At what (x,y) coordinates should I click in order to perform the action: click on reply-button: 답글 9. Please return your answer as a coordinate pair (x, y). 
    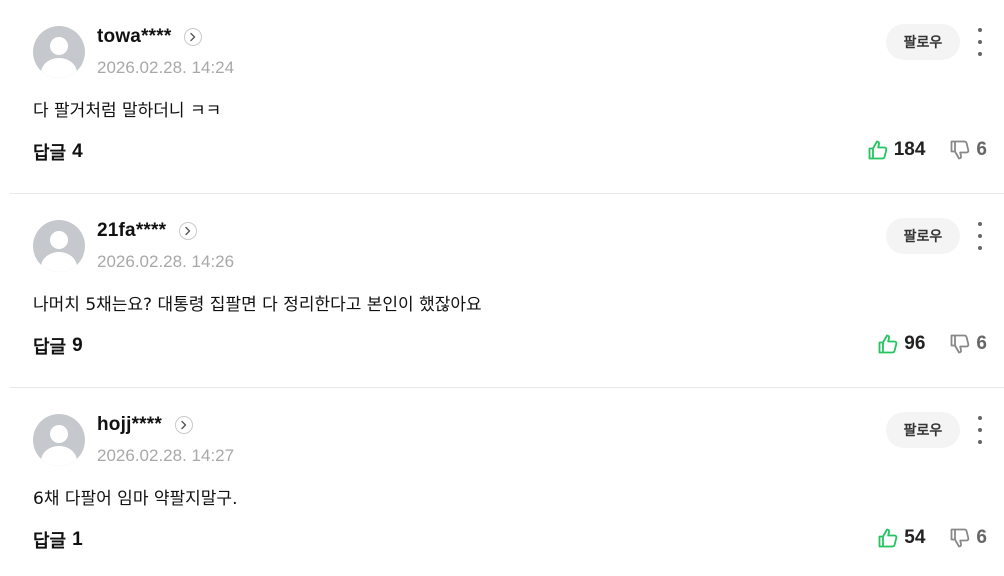
    Looking at the image, I should click on (58, 346).